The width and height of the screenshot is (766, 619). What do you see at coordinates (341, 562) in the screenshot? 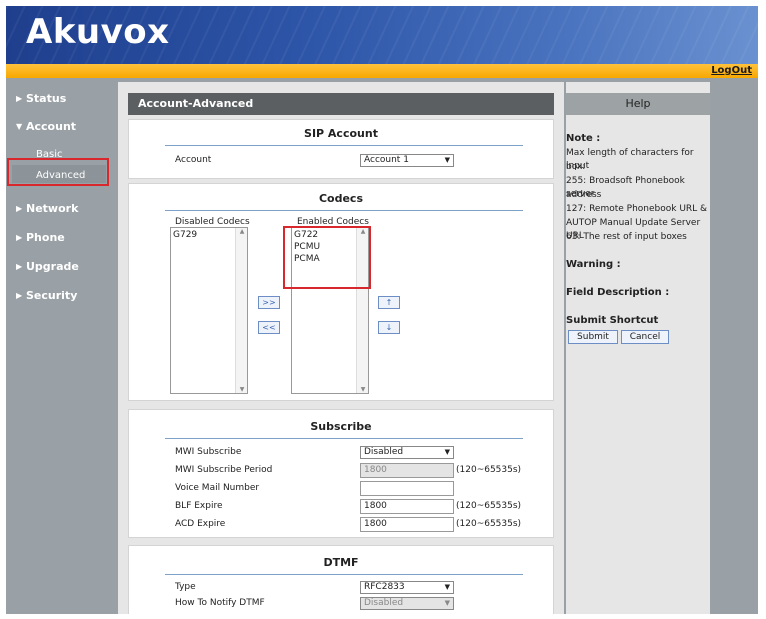
I see `section-title: DTMF` at bounding box center [341, 562].